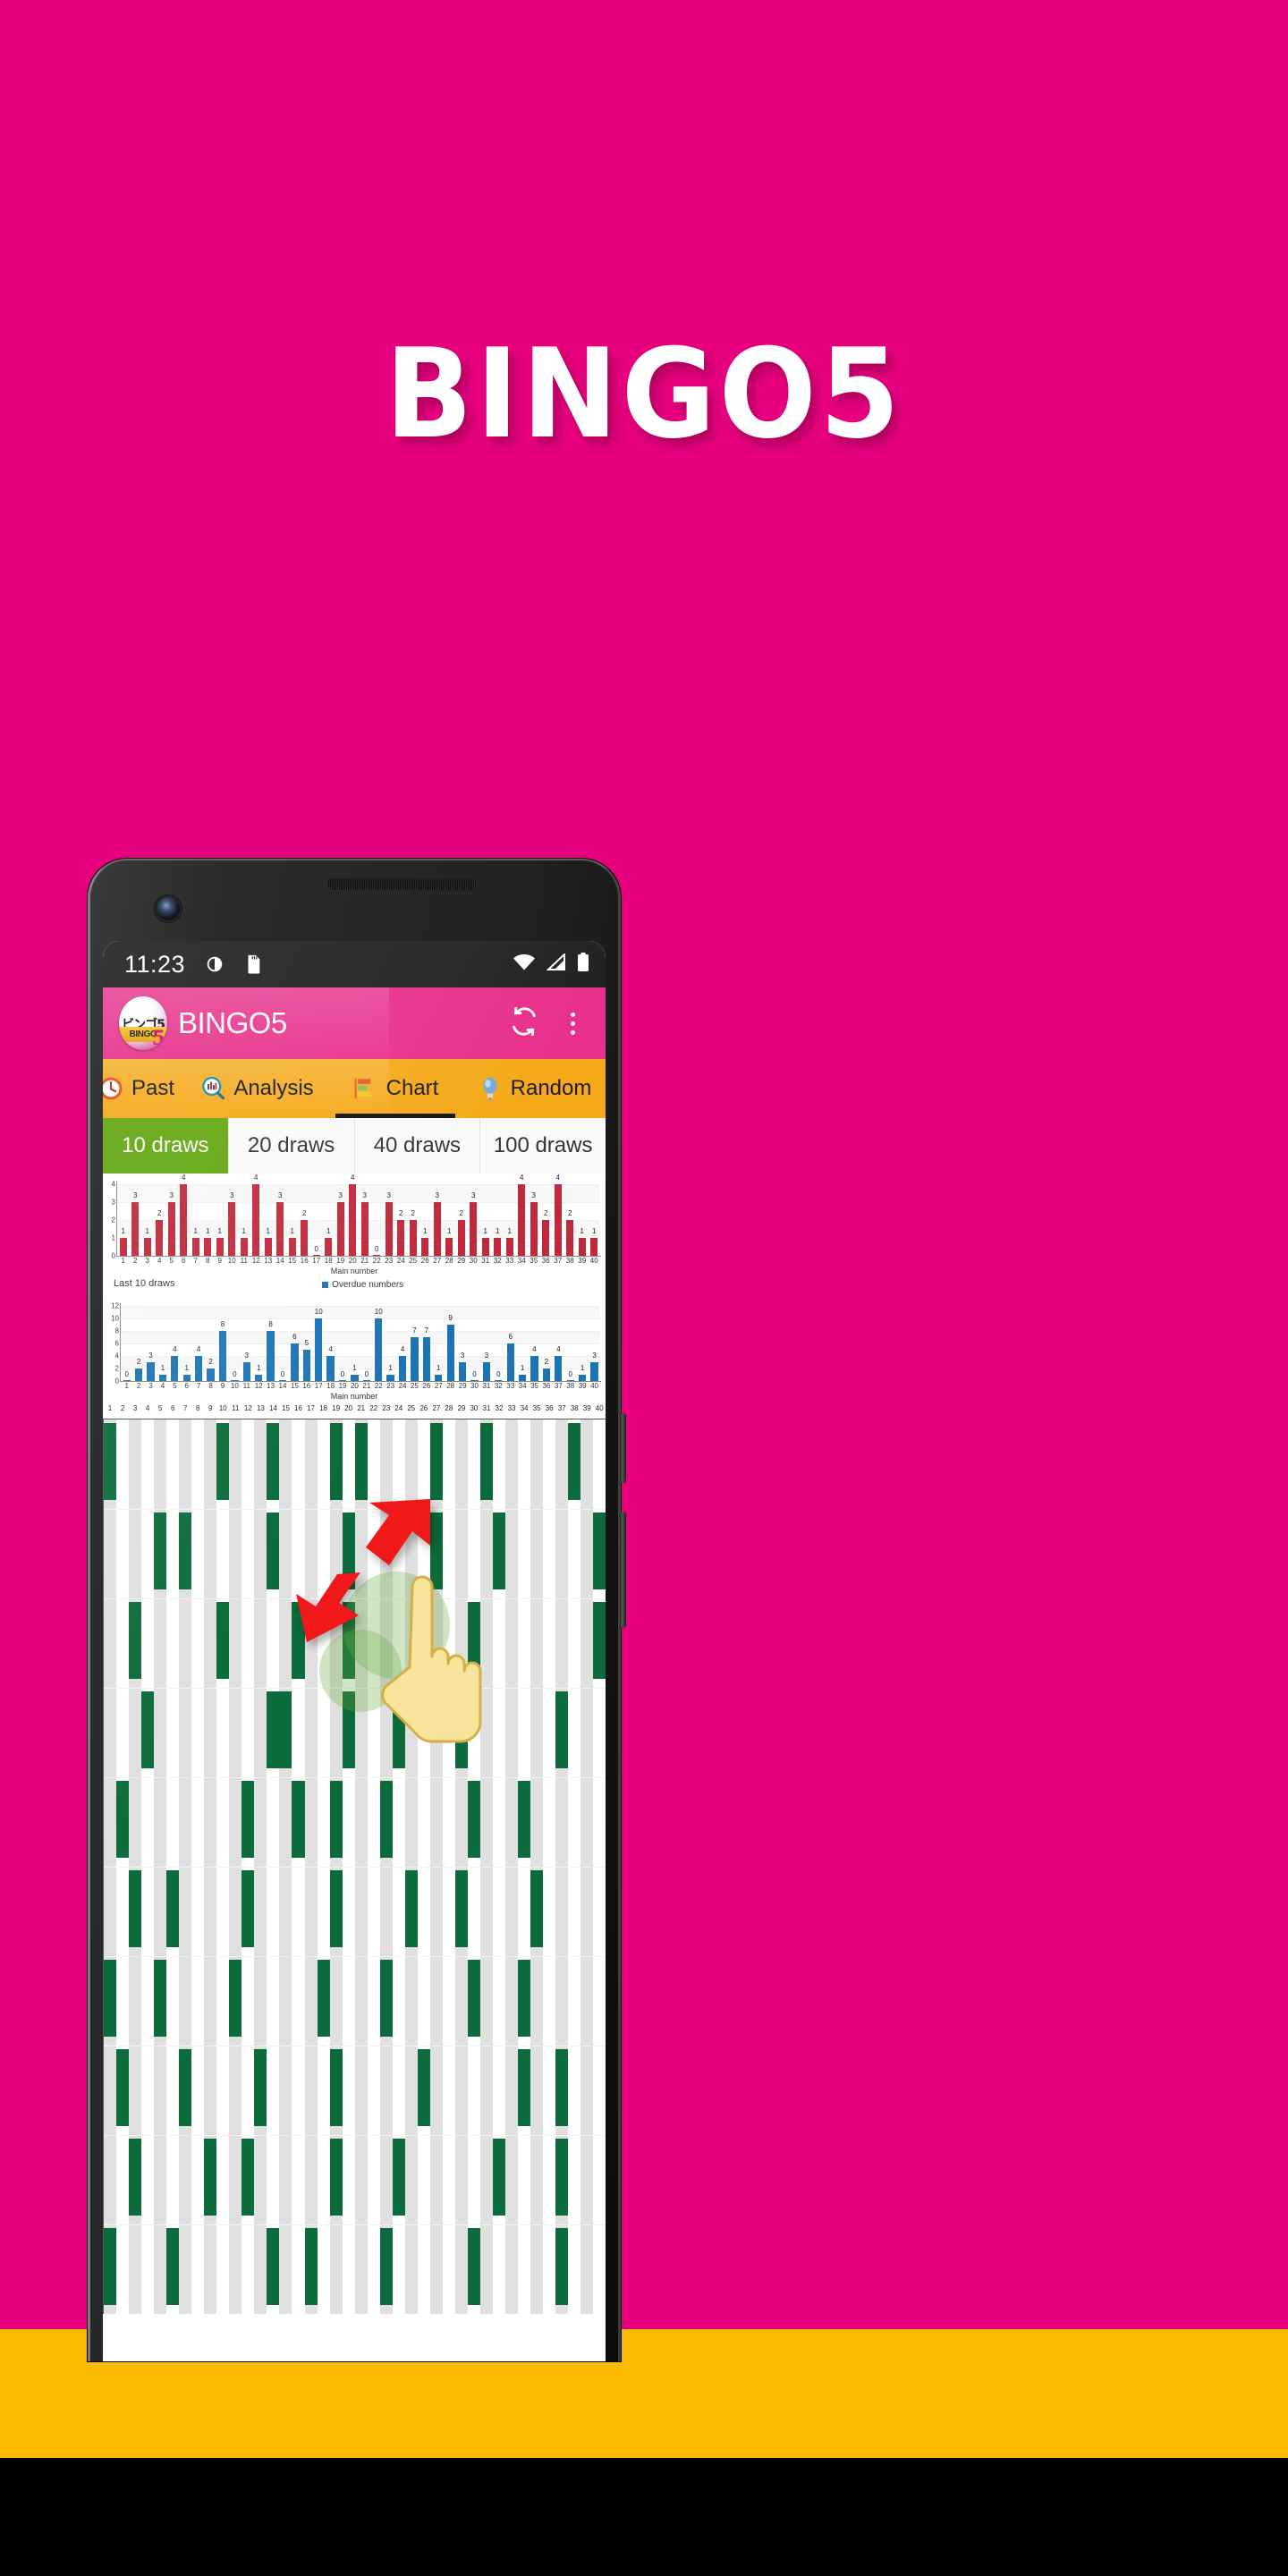 The height and width of the screenshot is (2576, 1288). What do you see at coordinates (184, 1261) in the screenshot?
I see `x-tick-label: 6` at bounding box center [184, 1261].